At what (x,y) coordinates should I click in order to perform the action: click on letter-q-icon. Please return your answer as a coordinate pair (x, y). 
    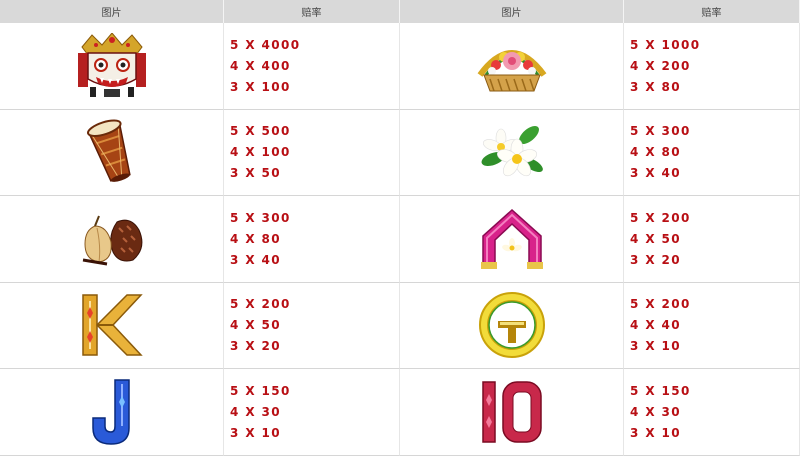
    Looking at the image, I should click on (511, 325).